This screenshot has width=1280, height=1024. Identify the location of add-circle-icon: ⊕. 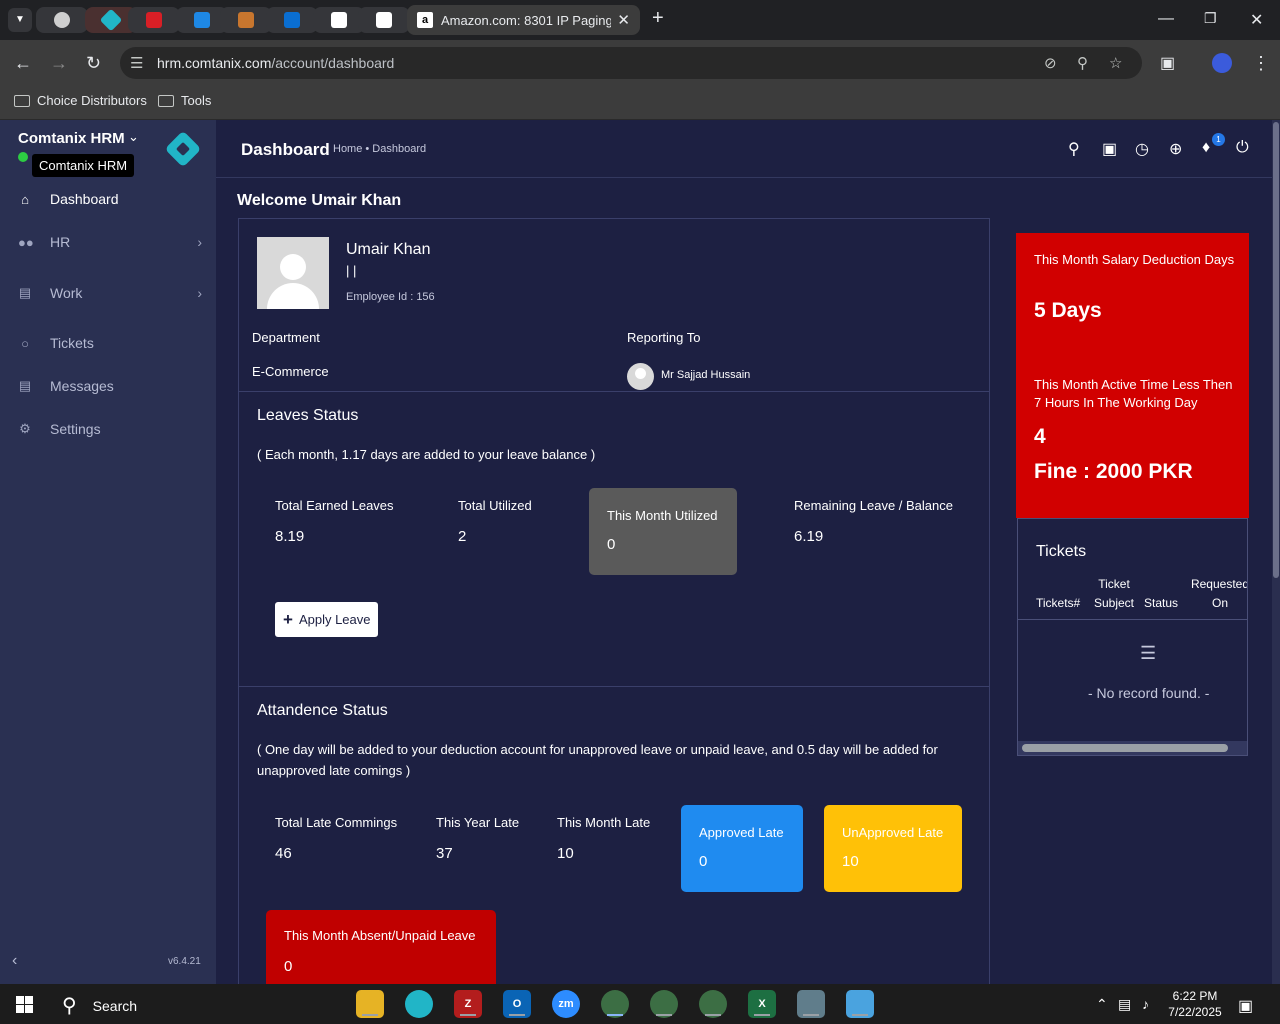
(1175, 149).